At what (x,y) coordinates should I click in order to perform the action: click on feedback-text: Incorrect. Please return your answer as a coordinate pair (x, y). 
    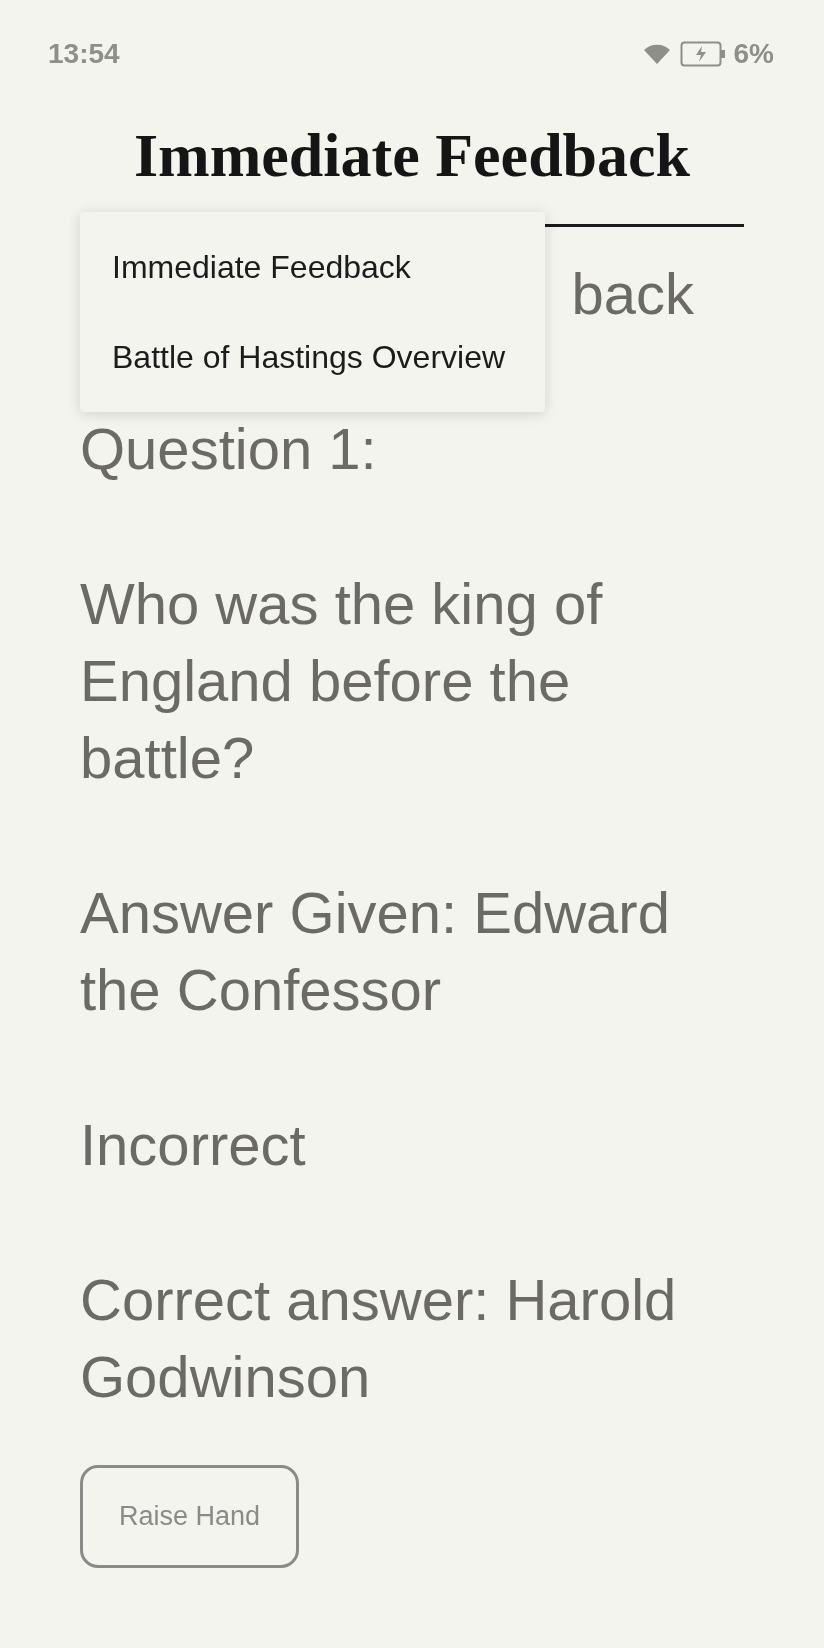
    Looking at the image, I should click on (193, 1145).